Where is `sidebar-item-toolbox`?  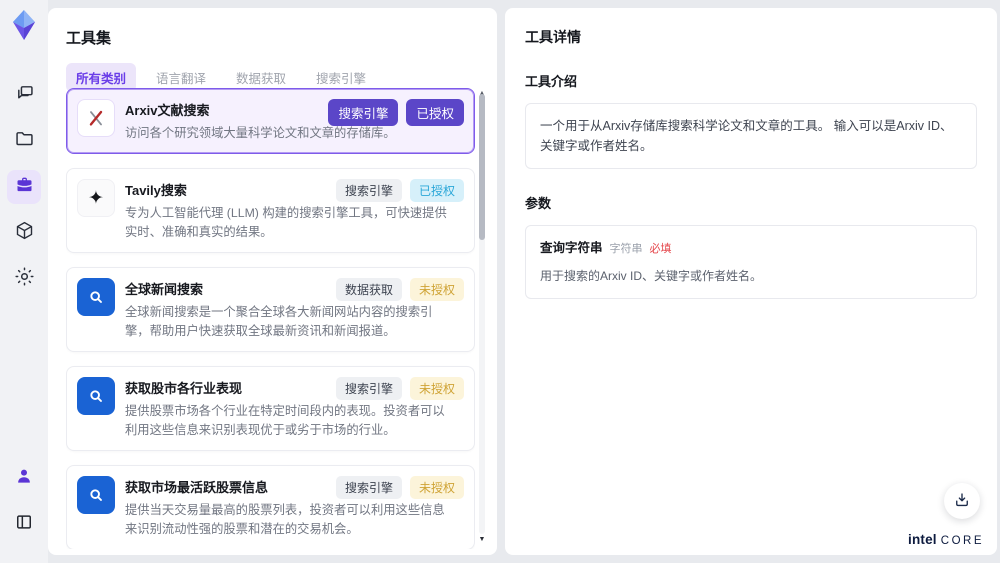
sidebar-item-toolbox is located at coordinates (24, 187).